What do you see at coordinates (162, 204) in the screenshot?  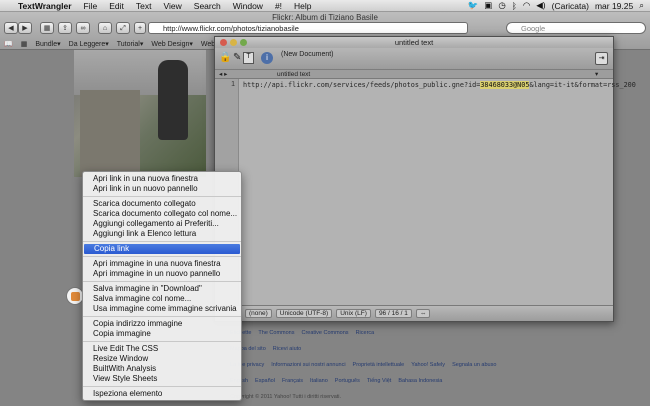 I see `menu-item-download-linked-file: Scarica documento collegato` at bounding box center [162, 204].